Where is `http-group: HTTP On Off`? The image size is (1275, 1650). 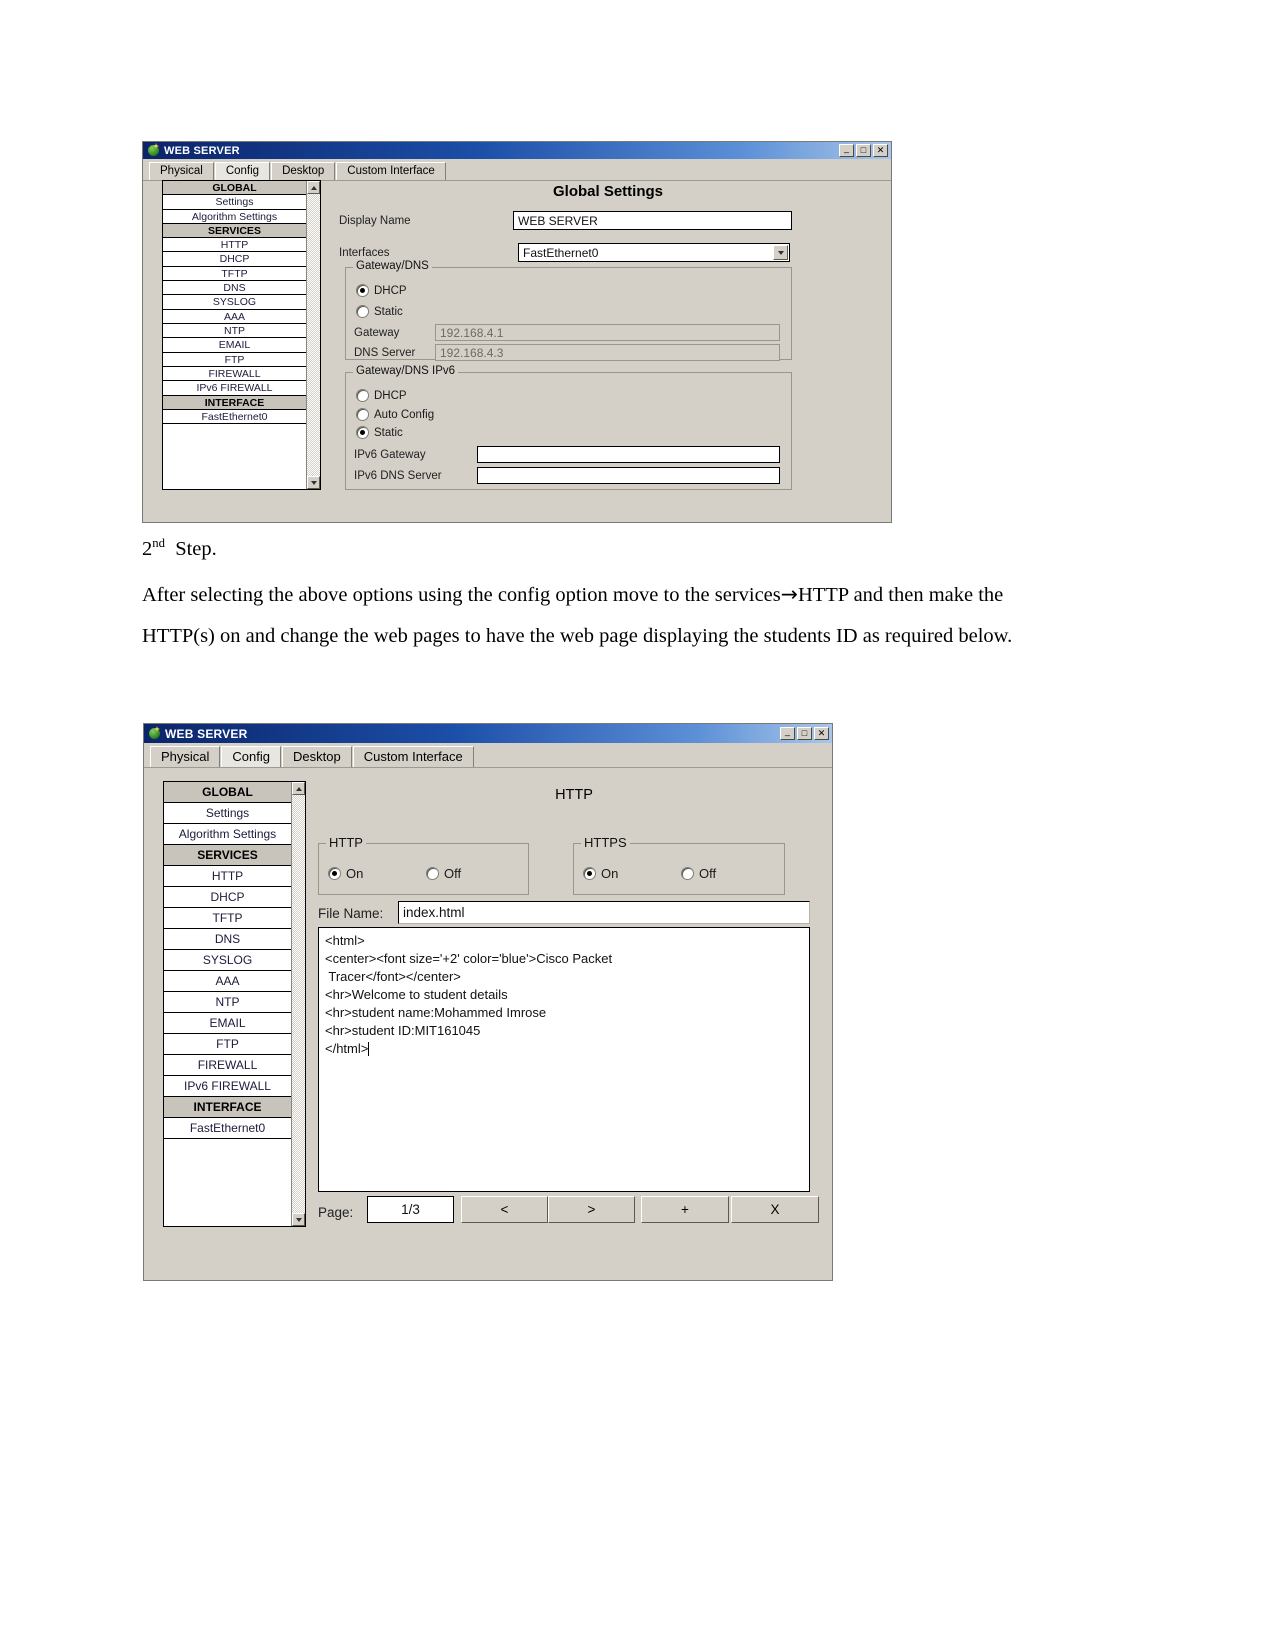 http-group: HTTP On Off is located at coordinates (423, 865).